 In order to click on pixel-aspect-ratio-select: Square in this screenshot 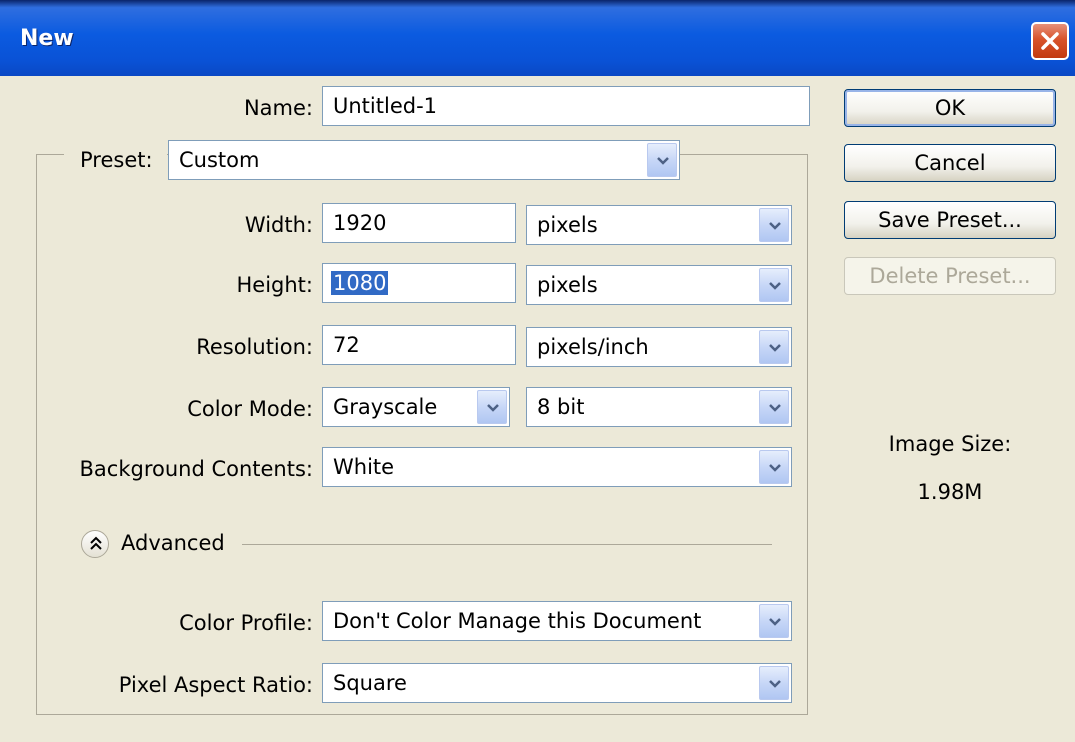, I will do `click(557, 683)`.